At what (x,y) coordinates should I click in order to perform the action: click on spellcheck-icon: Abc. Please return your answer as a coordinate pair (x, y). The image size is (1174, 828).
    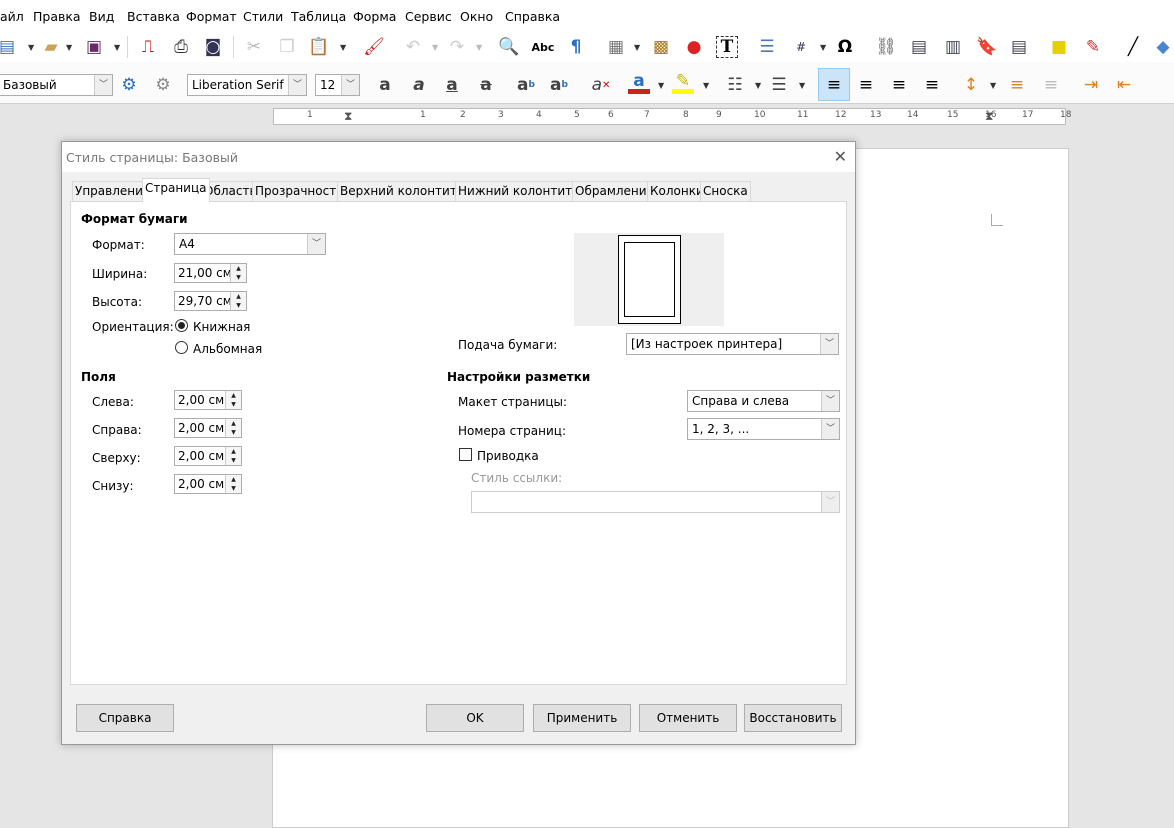
    Looking at the image, I should click on (543, 47).